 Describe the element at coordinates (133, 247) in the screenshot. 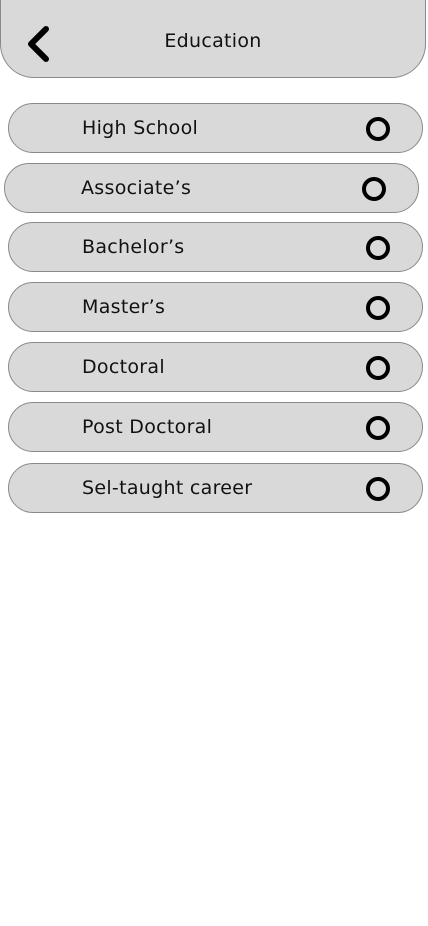

I see `option-label: Bachelor’s` at that location.